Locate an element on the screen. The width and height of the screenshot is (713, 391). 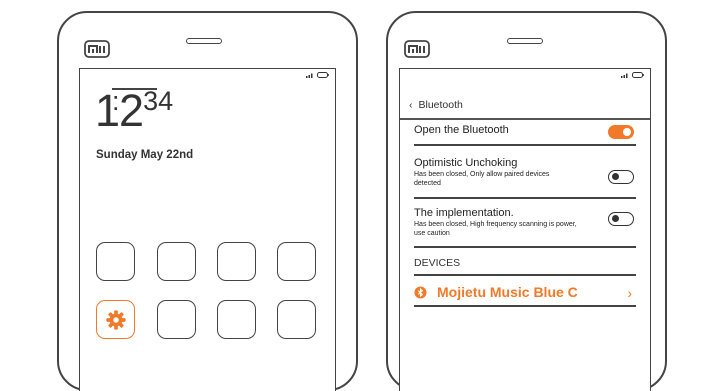
setting-open-bluetooth: Open the Bluetooth is located at coordinates (525, 130).